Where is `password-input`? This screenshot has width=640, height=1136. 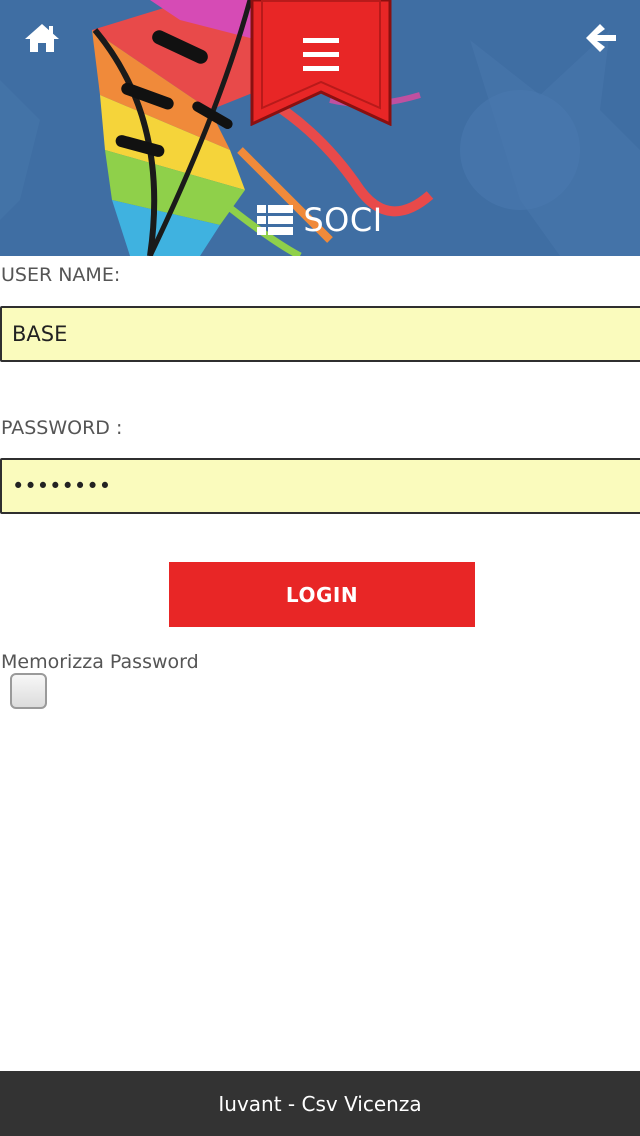
password-input is located at coordinates (320, 486).